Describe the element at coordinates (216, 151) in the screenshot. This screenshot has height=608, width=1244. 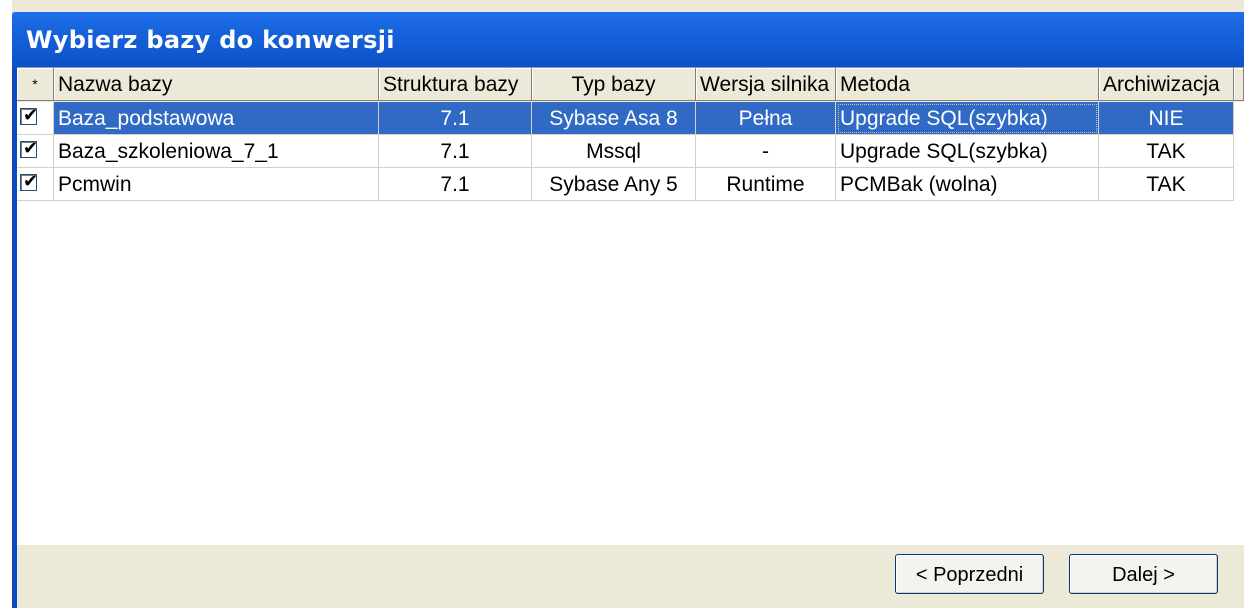
I see `cell-name: Baza_szkoleniowa_7_1` at that location.